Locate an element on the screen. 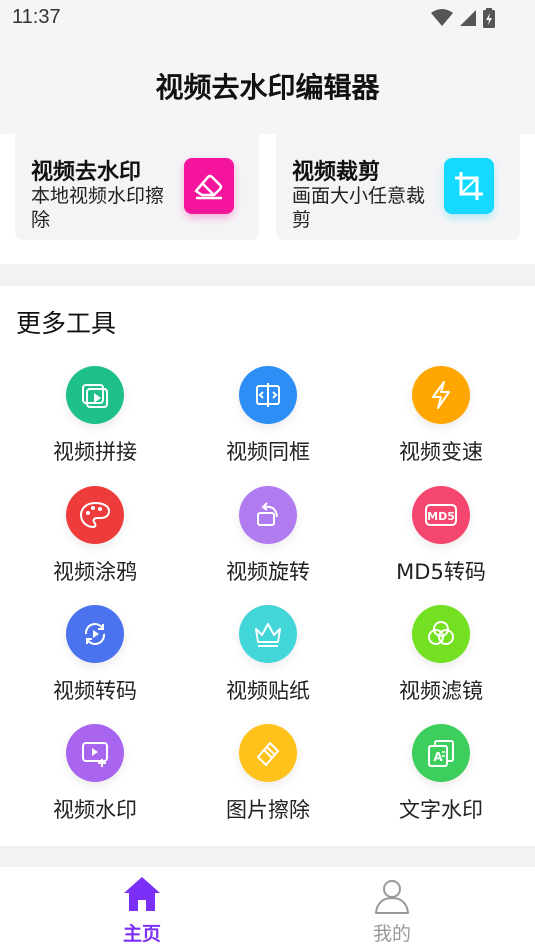 This screenshot has width=535, height=951. tool-video-splice: 视频拼接 is located at coordinates (95, 421).